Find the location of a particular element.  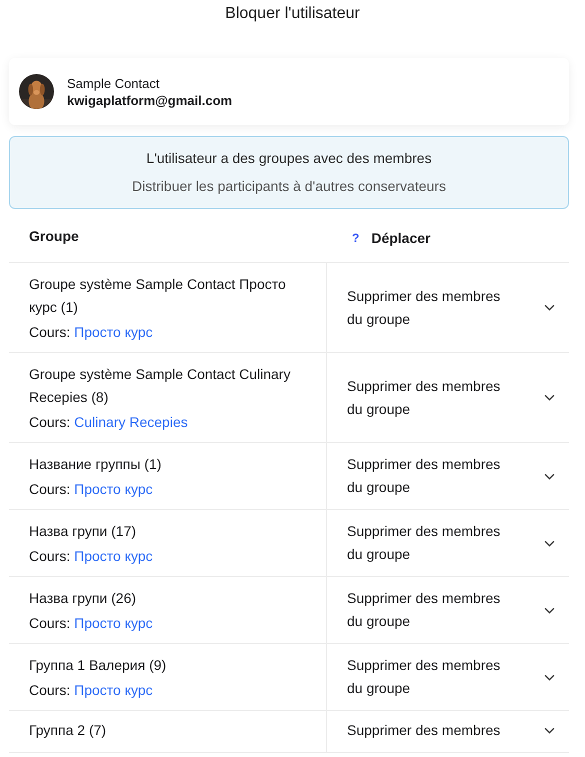

contact-email: kwigaplatform@gmail.com is located at coordinates (149, 100).